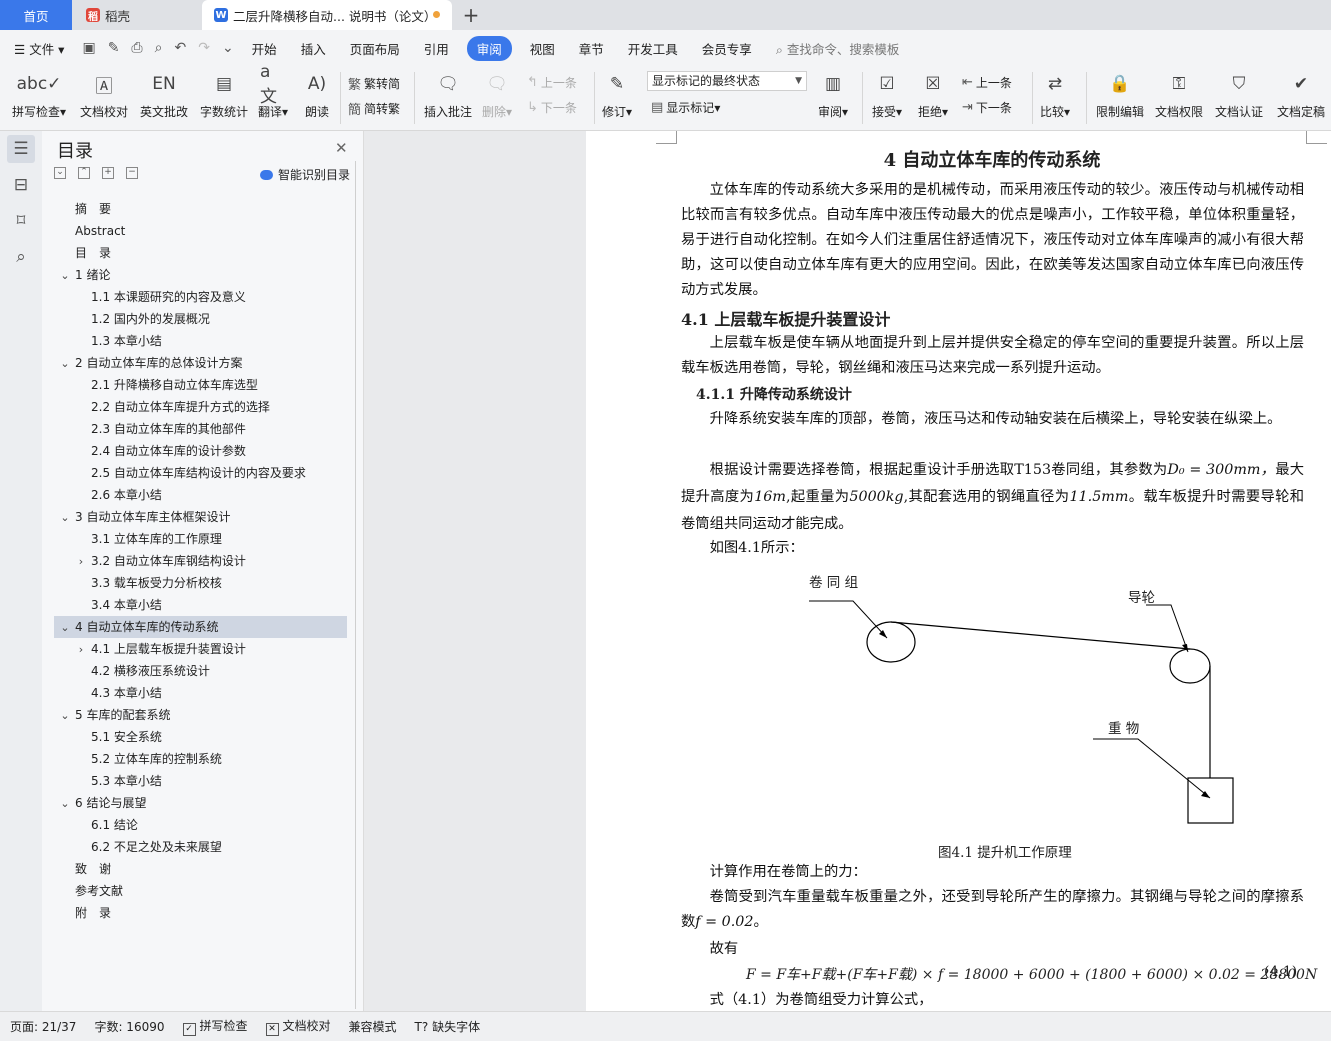 Image resolution: width=1331 pixels, height=1041 pixels. I want to click on customize-icon: ⌄, so click(228, 48).